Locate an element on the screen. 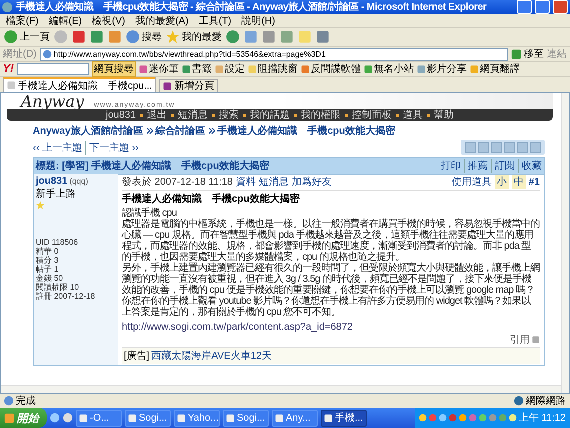 Image resolution: width=570 pixels, height=428 pixels. toolbar-button: 網頁翻譯 is located at coordinates (495, 69).